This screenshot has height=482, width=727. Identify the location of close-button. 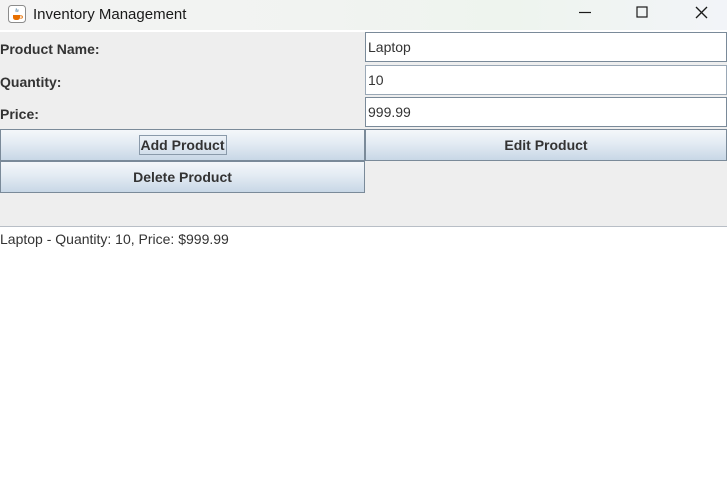
(701, 15).